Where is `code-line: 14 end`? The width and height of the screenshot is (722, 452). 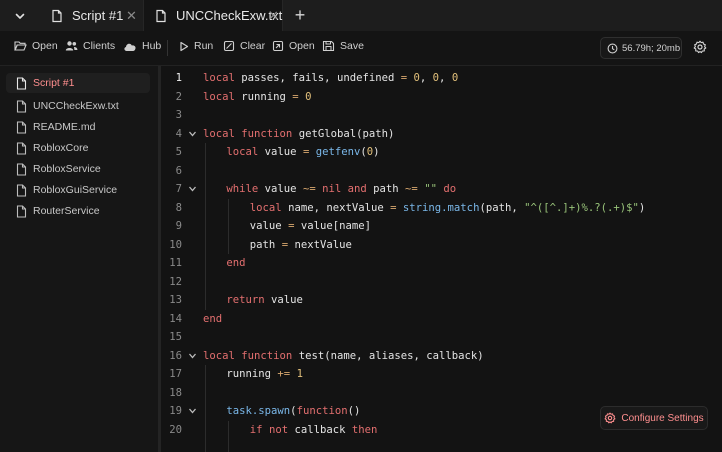
code-line: 14 end is located at coordinates (441, 319).